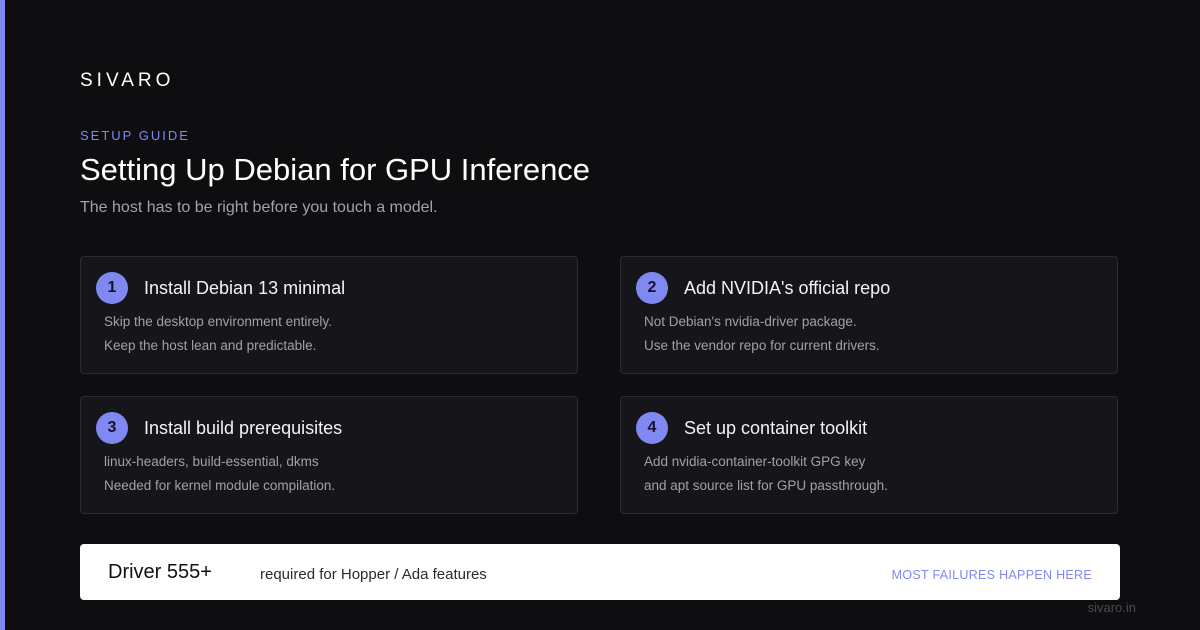  I want to click on step-number-badge: 3, so click(112, 428).